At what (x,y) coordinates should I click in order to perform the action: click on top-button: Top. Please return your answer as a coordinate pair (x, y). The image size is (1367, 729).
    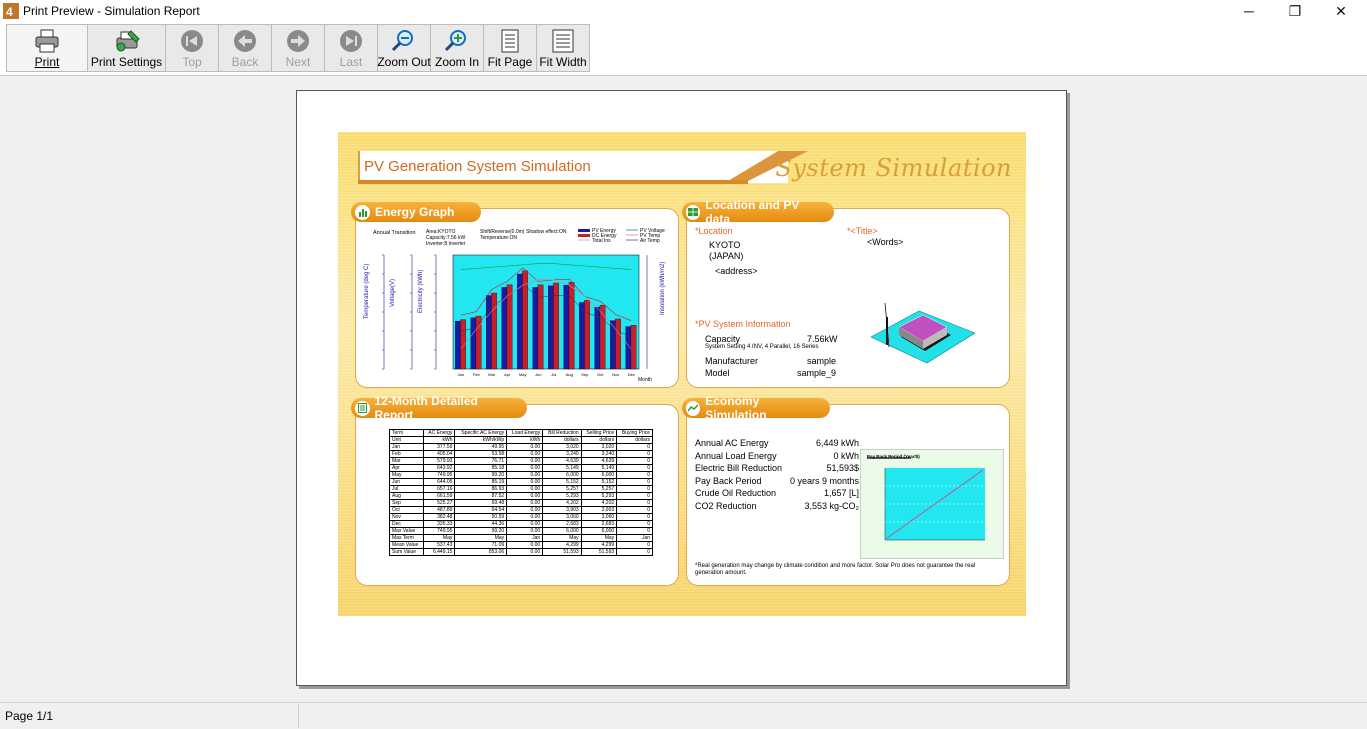
    Looking at the image, I should click on (192, 48).